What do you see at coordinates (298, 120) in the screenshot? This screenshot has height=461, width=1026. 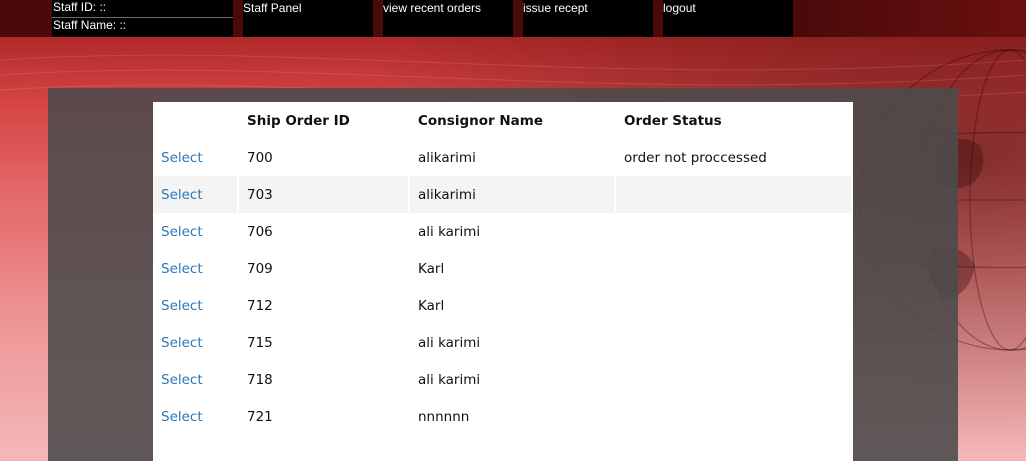 I see `column-header-ship-order-id: Ship Order ID` at bounding box center [298, 120].